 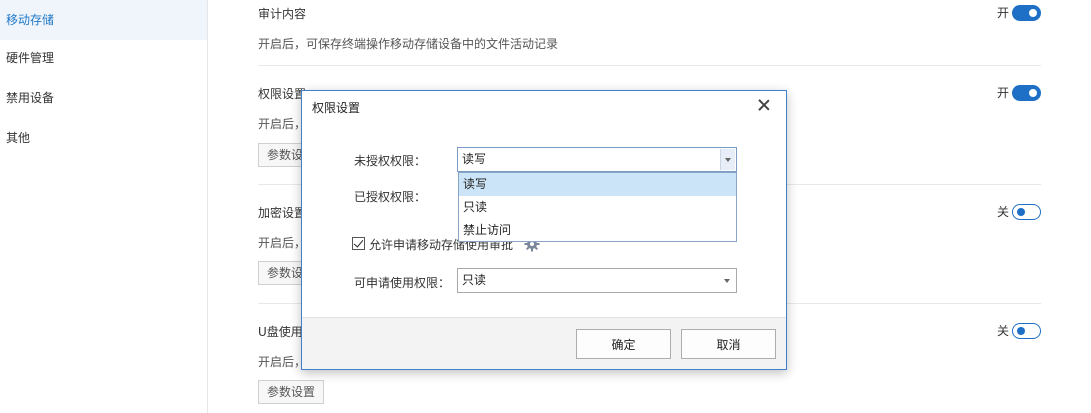 I want to click on section-description: 开启后，可保存终端操作移动存储设备中的文件活动记录, so click(x=408, y=44).